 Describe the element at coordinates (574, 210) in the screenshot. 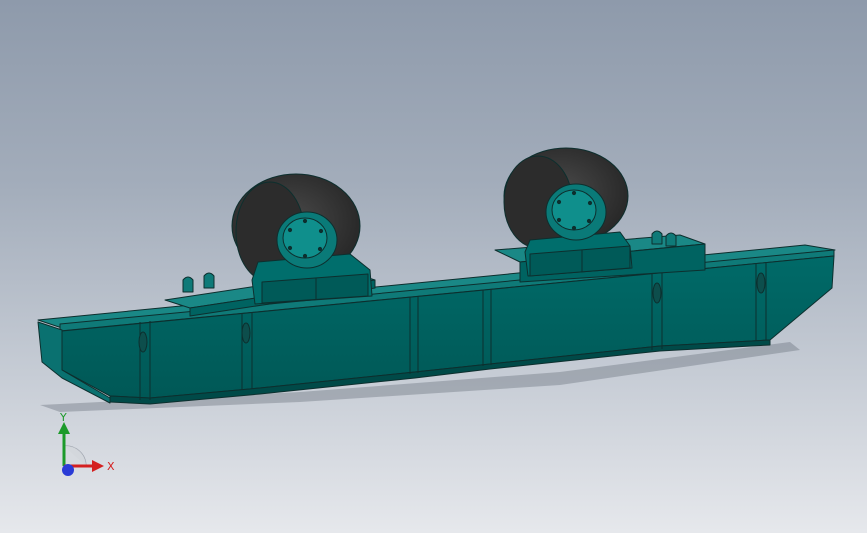

I see `right-bearing-cap` at that location.